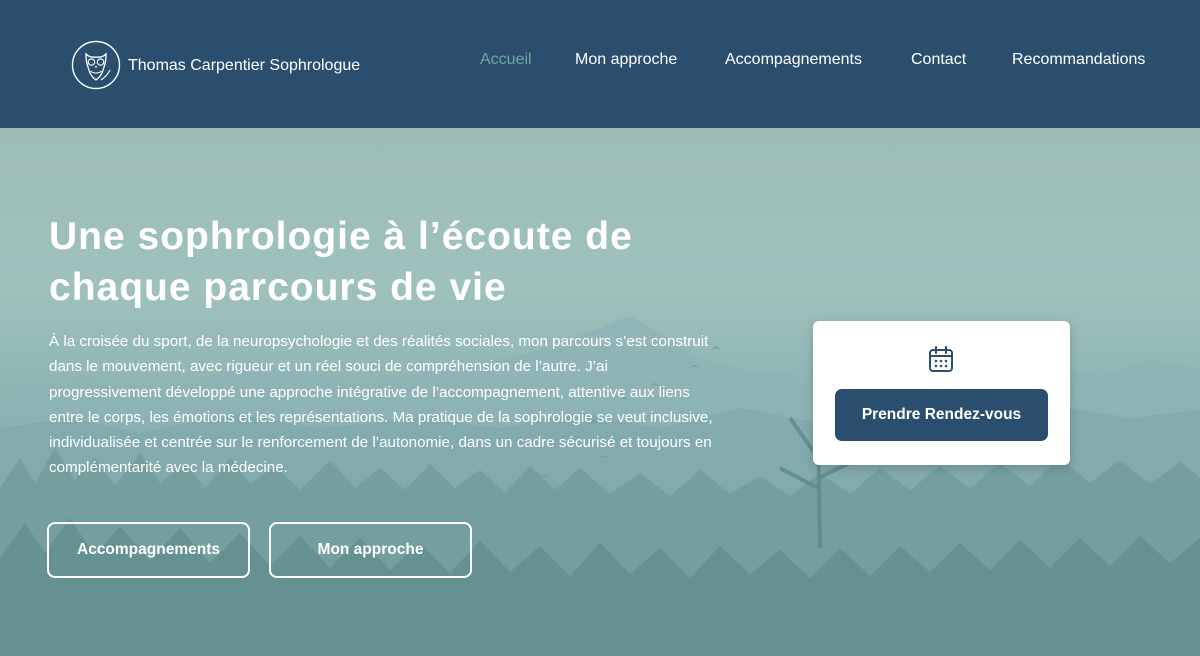  I want to click on nav-item-contact: Contact, so click(938, 60).